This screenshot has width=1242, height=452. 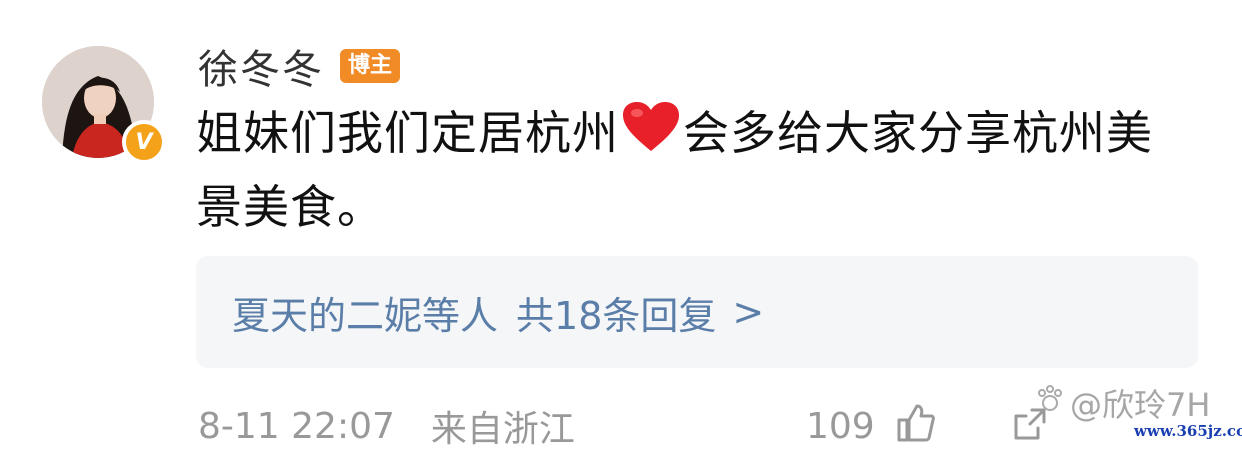 I want to click on like-group: 109, so click(x=870, y=426).